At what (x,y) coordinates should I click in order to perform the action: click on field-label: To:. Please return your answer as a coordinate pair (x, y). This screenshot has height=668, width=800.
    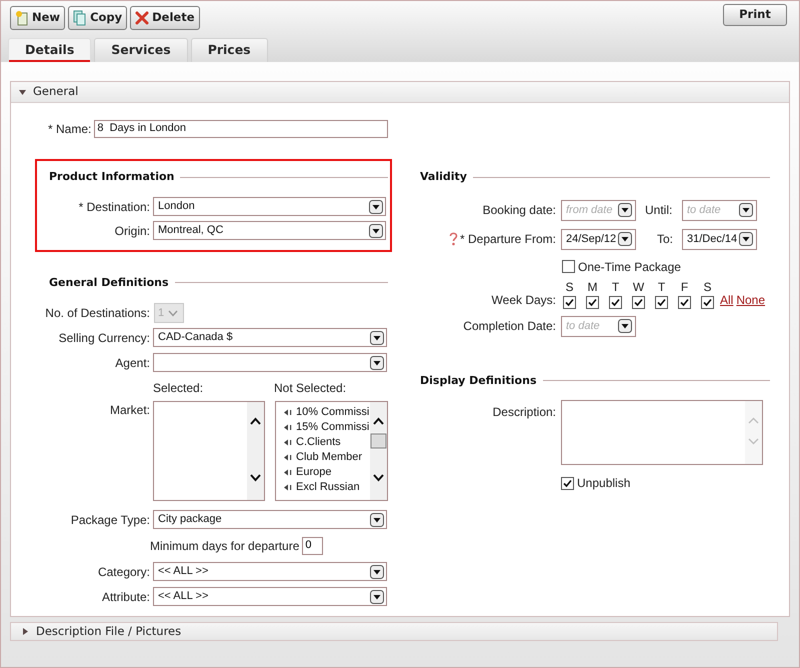
    Looking at the image, I should click on (665, 239).